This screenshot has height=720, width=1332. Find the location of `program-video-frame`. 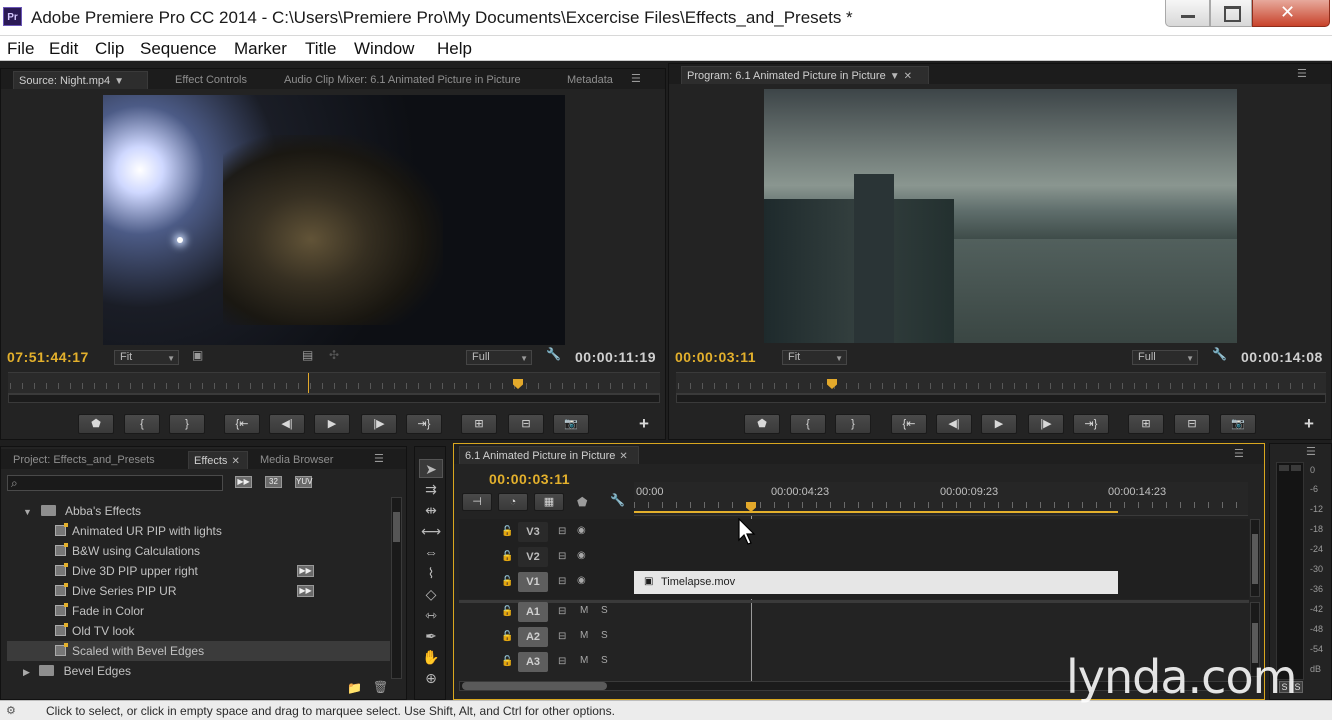

program-video-frame is located at coordinates (1000, 216).